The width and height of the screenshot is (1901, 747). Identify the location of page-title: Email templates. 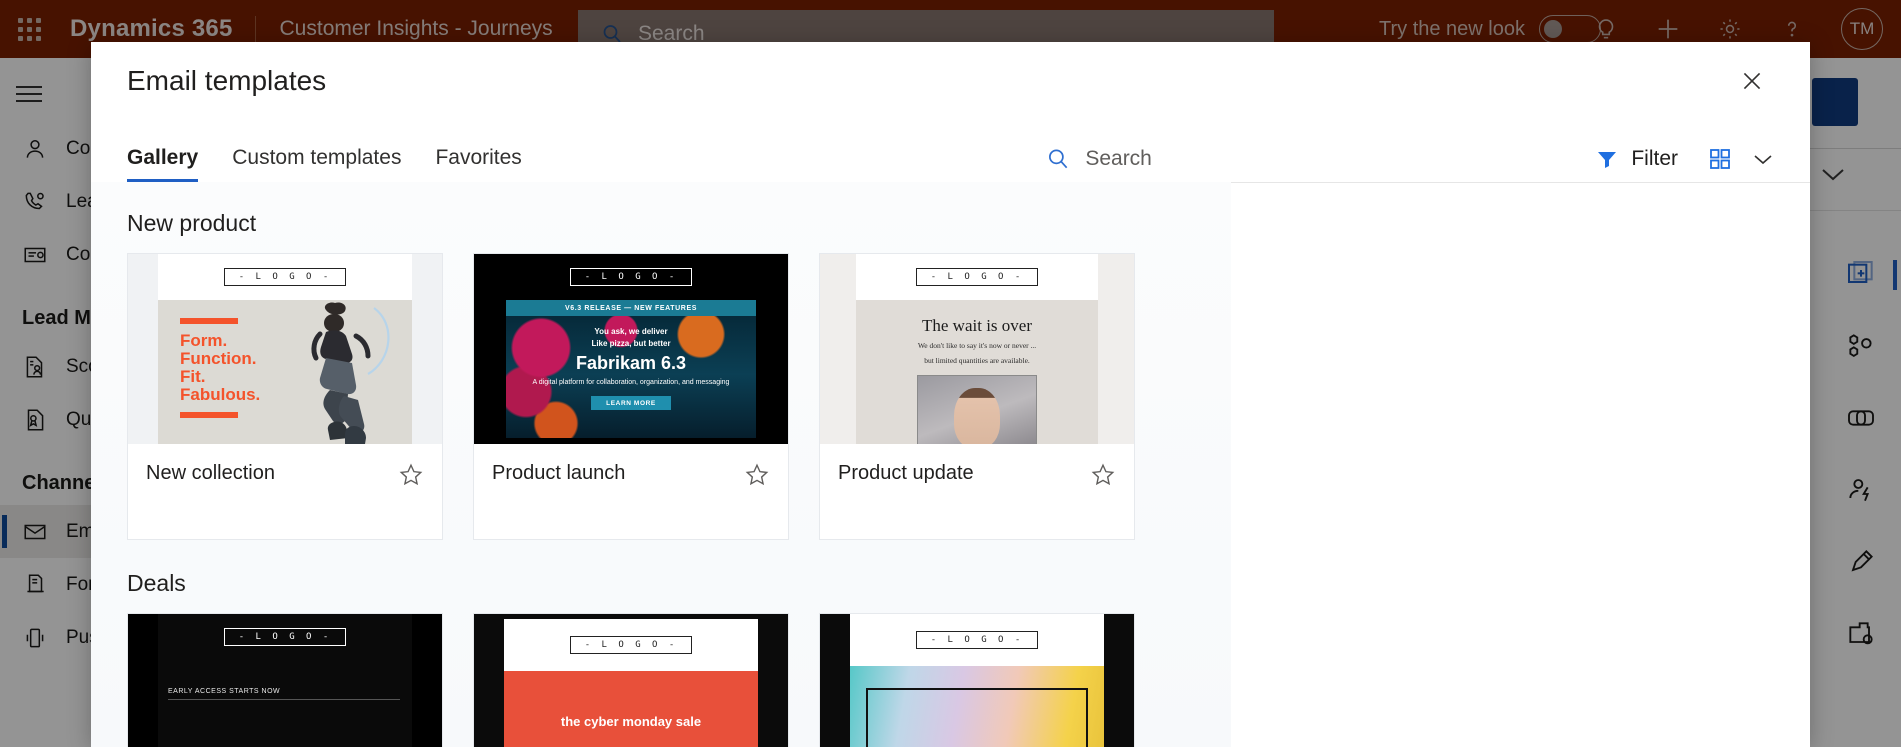
(227, 80).